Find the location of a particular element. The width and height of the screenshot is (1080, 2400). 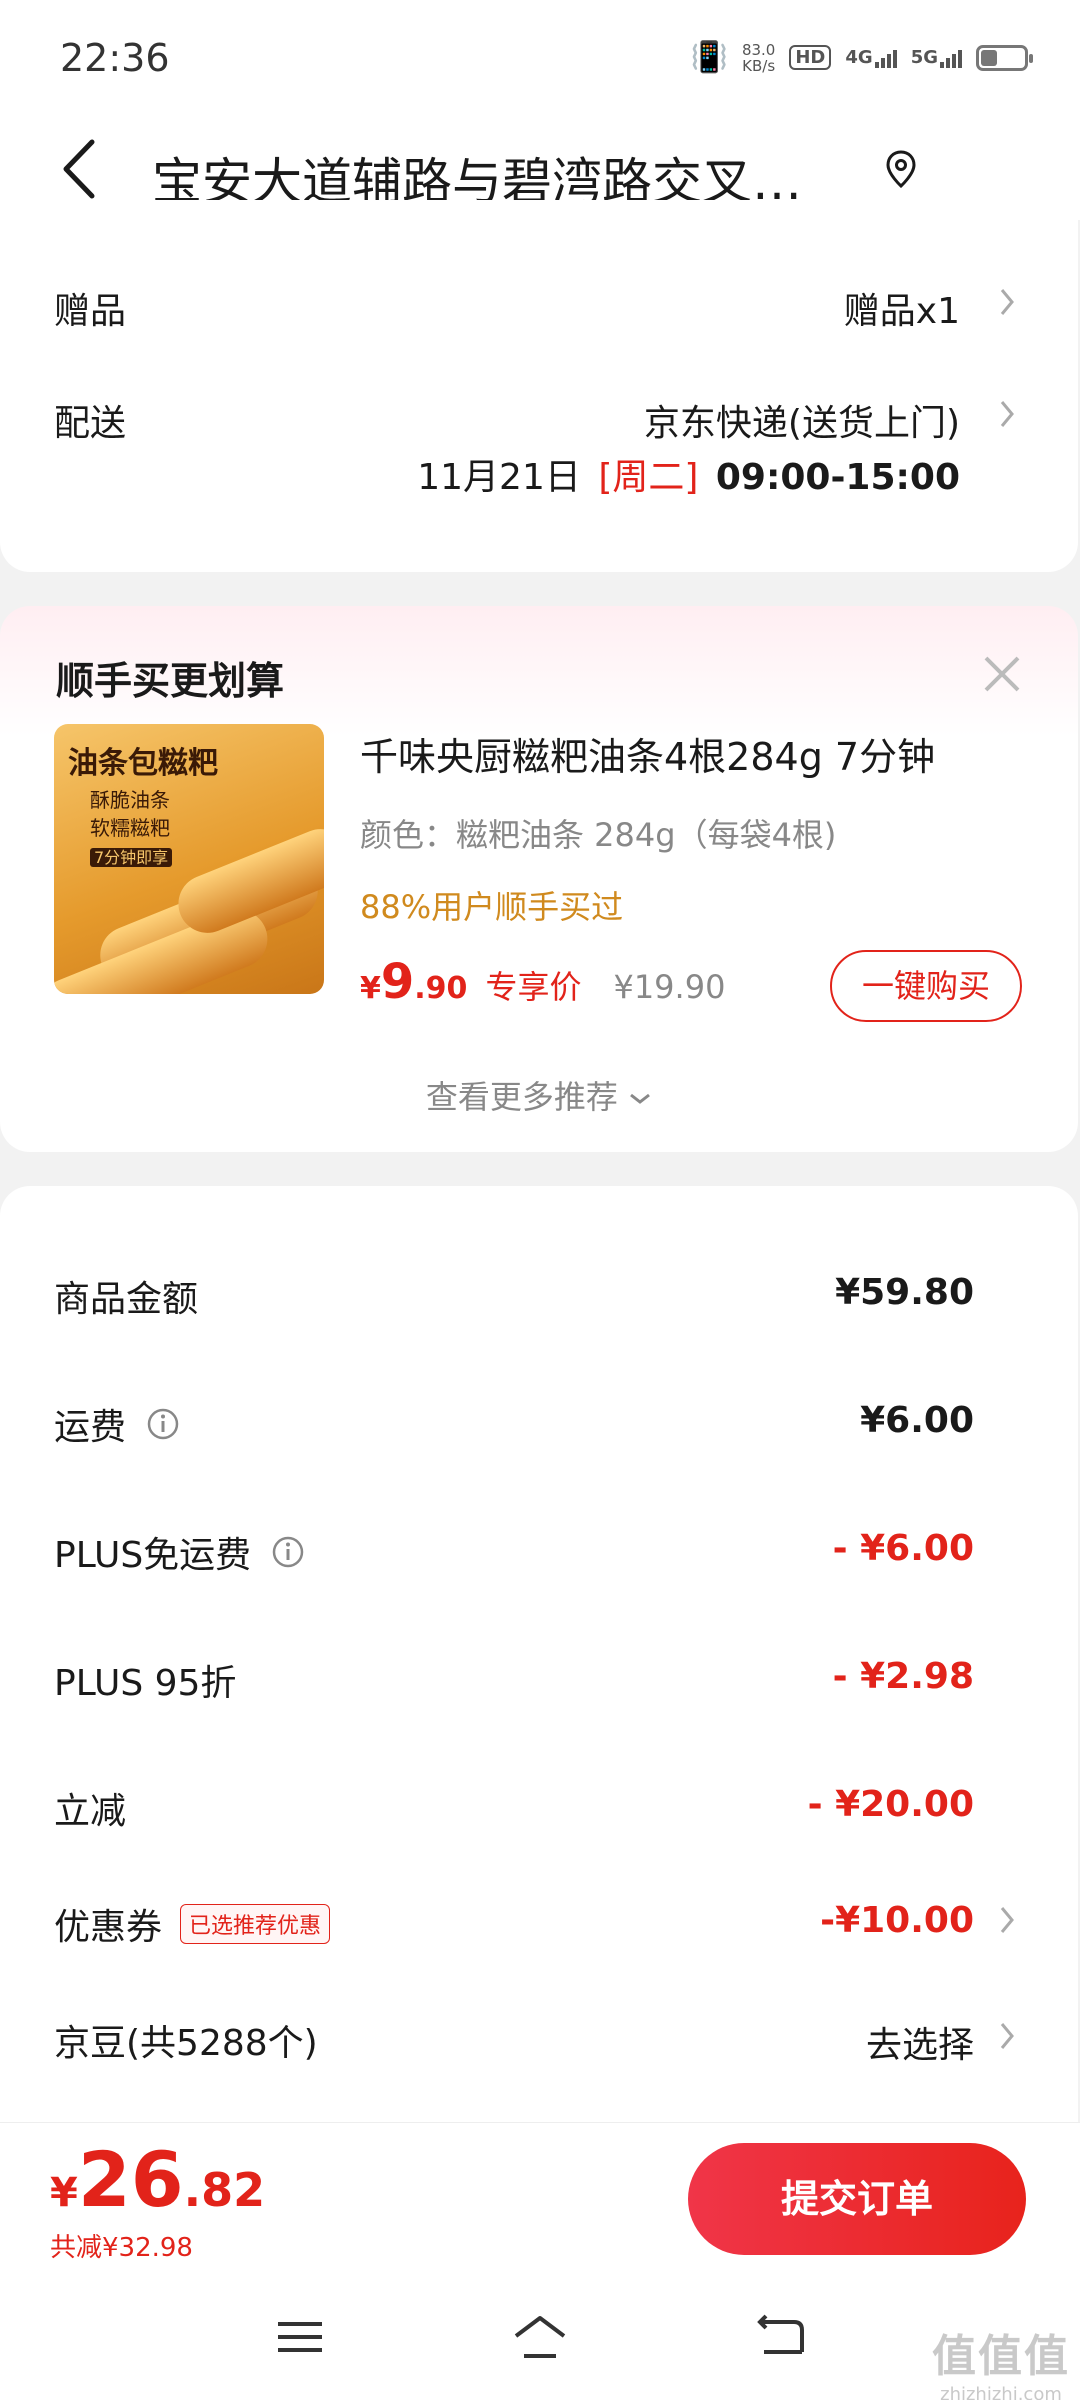

one-click-buy-button: 一键购买 is located at coordinates (926, 986).